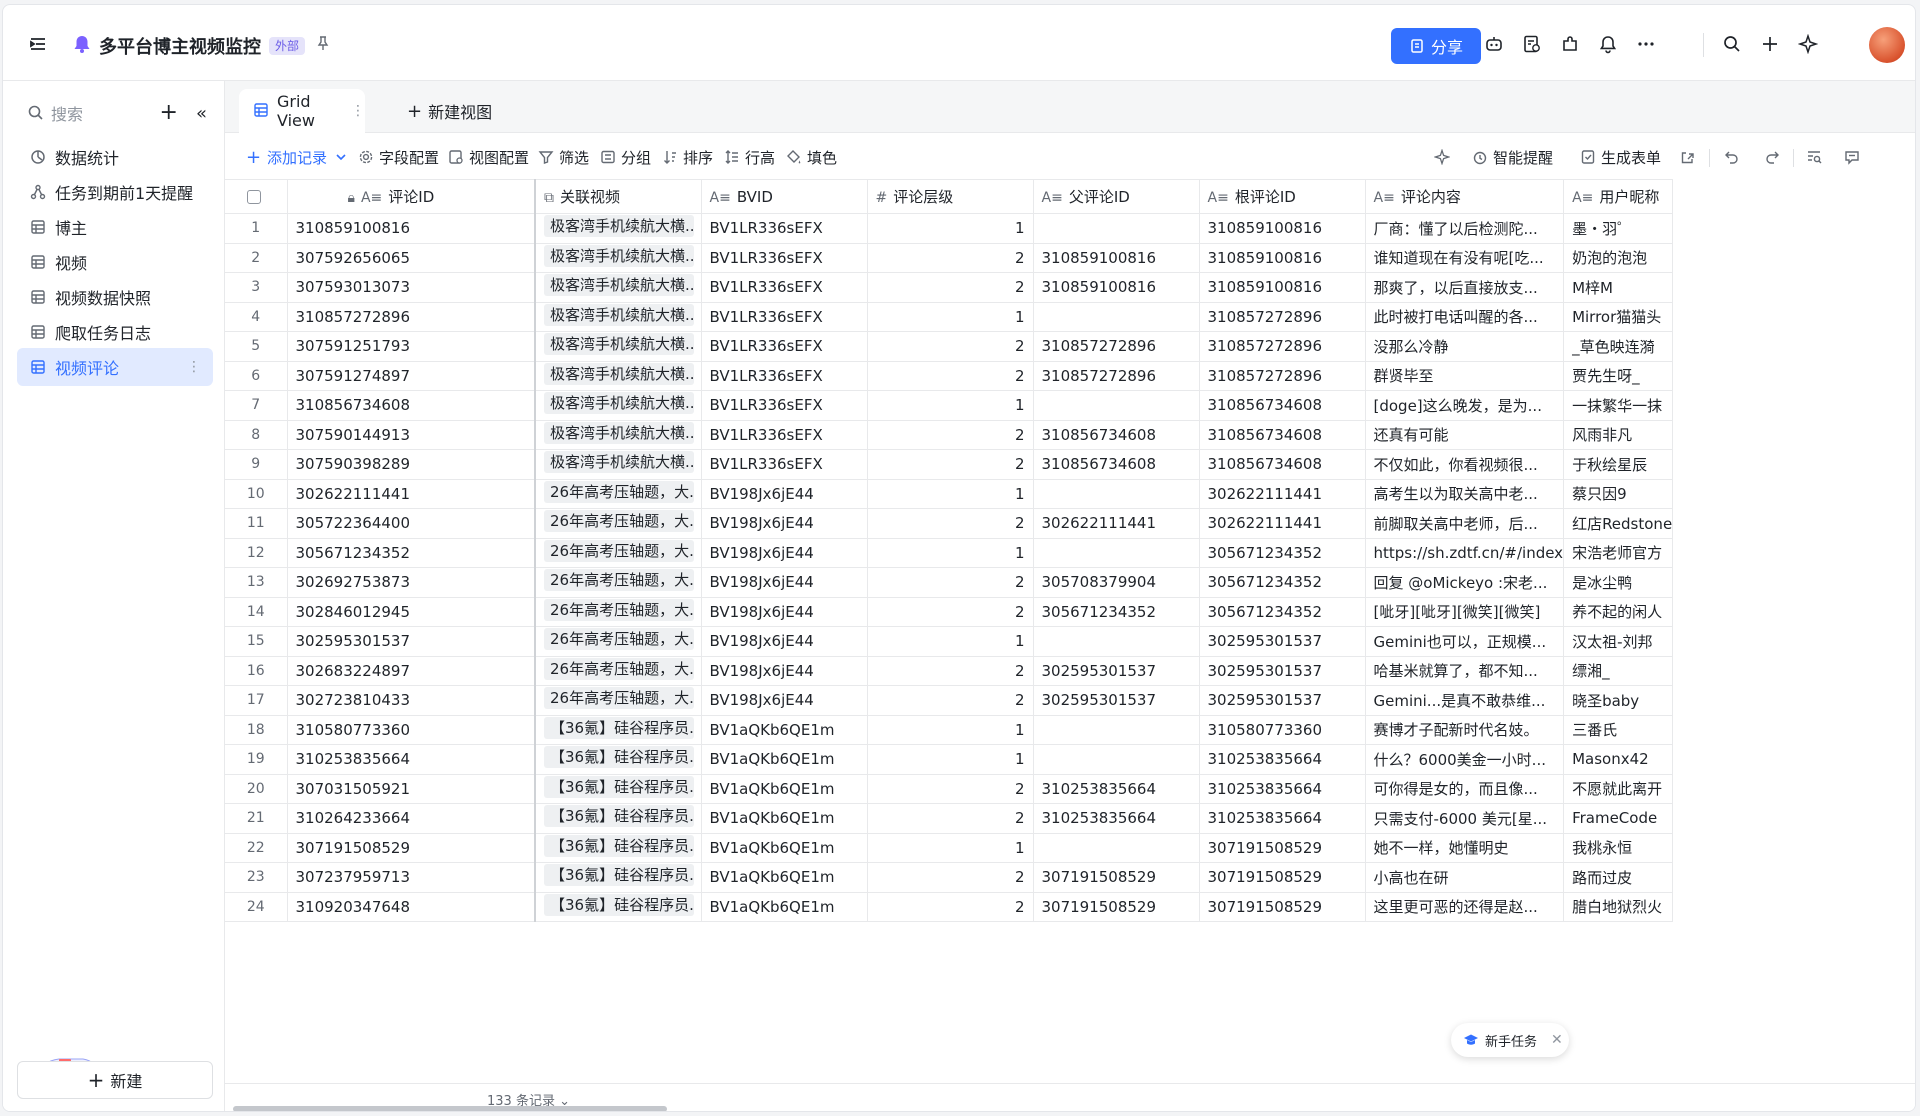 Image resolution: width=1920 pixels, height=1116 pixels. Describe the element at coordinates (1618, 818) in the screenshot. I see `nickname-cell: FrameCode` at that location.